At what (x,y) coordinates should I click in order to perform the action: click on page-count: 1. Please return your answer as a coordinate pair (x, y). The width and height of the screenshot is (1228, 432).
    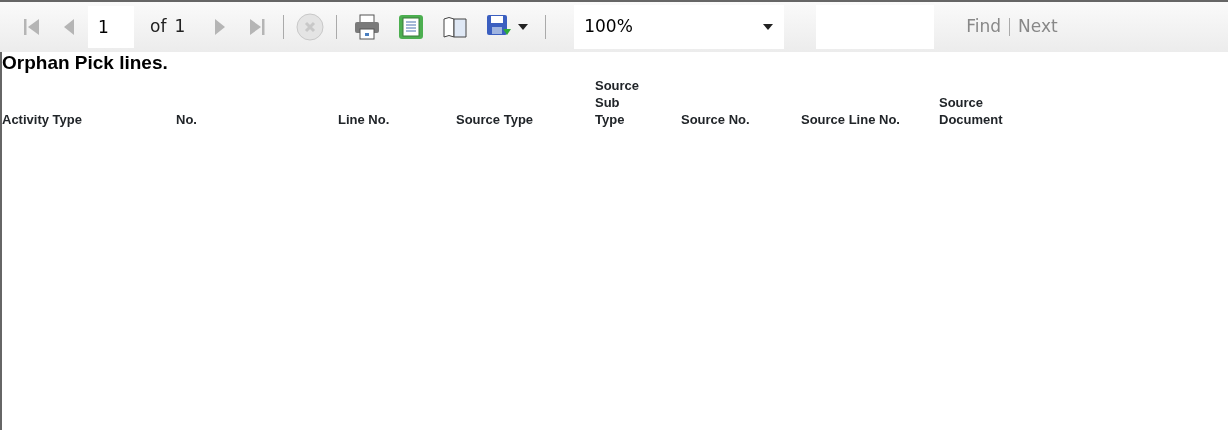
    Looking at the image, I should click on (180, 27).